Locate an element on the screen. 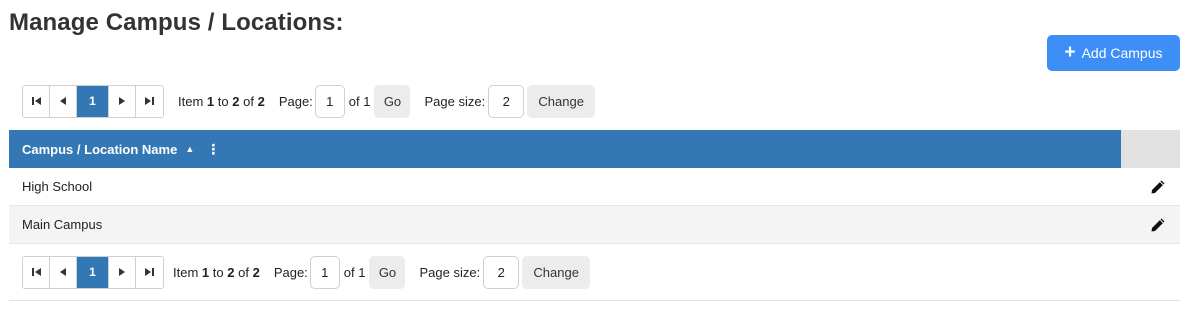  grid-header: Campus / Location Name ▲ ⋮ is located at coordinates (565, 149).